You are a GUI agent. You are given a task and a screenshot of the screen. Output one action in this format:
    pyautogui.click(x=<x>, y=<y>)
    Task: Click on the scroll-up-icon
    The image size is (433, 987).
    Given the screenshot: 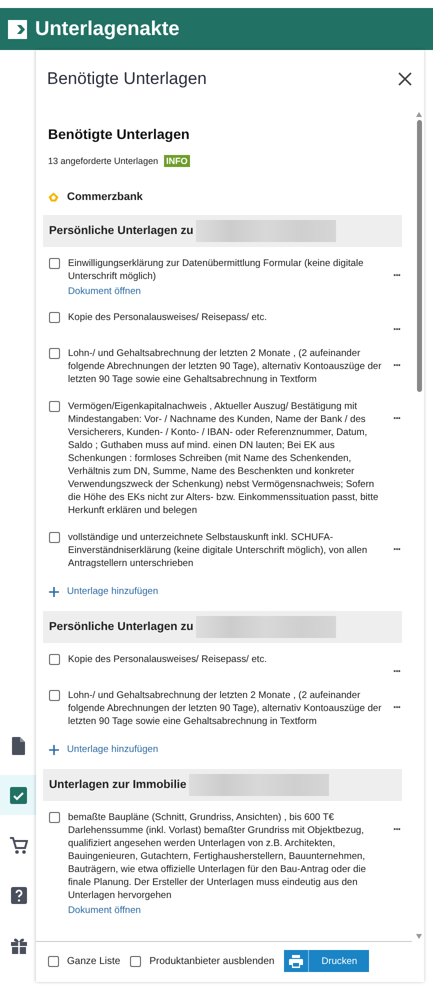 What is the action you would take?
    pyautogui.click(x=419, y=114)
    